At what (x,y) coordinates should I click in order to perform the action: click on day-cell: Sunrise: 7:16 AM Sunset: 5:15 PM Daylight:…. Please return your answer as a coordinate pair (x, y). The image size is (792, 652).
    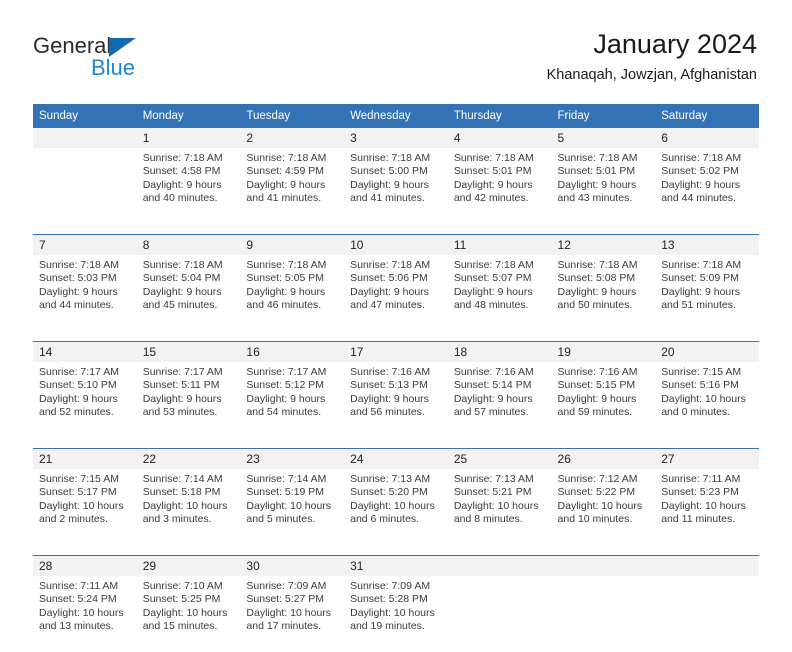
    Looking at the image, I should click on (603, 400).